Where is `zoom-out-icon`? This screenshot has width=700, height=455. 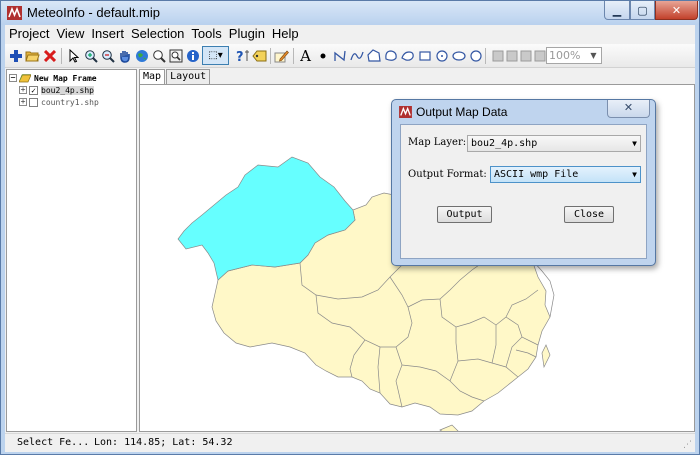 zoom-out-icon is located at coordinates (107, 55).